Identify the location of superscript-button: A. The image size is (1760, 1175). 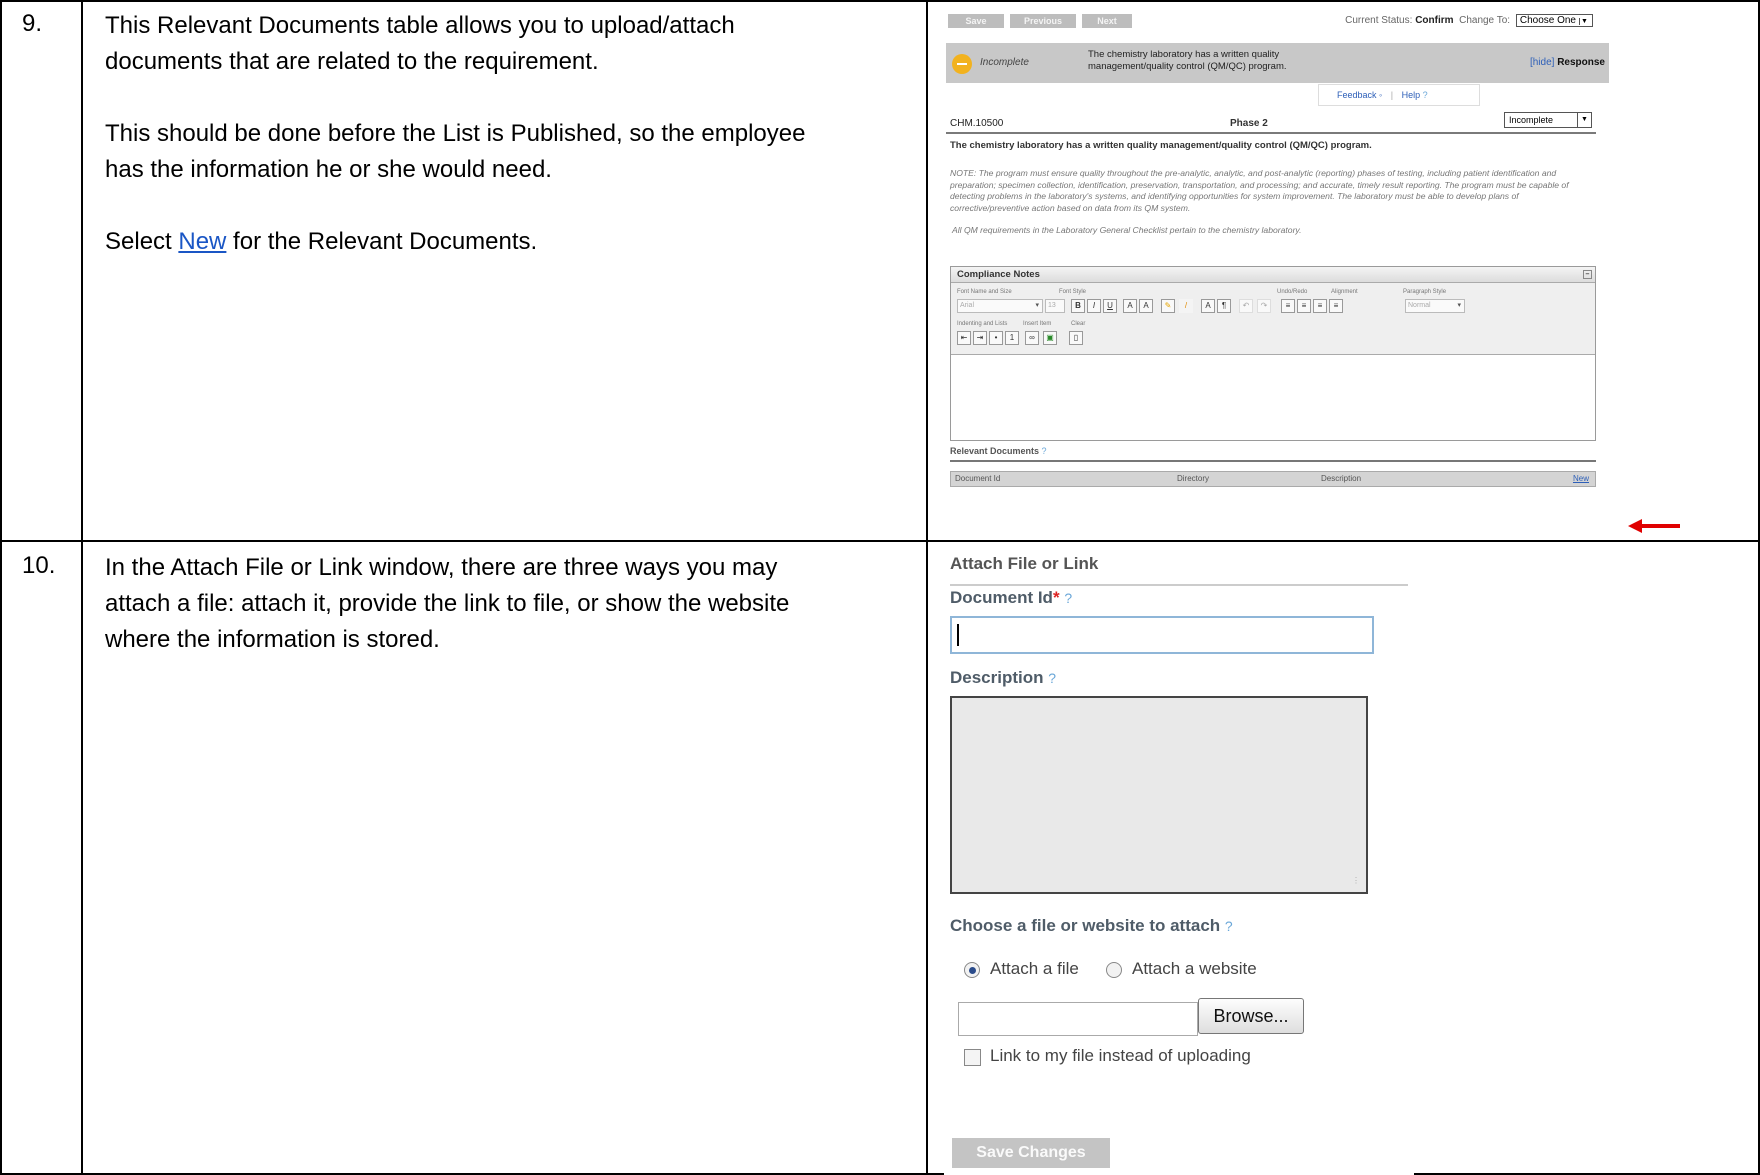
(1146, 306).